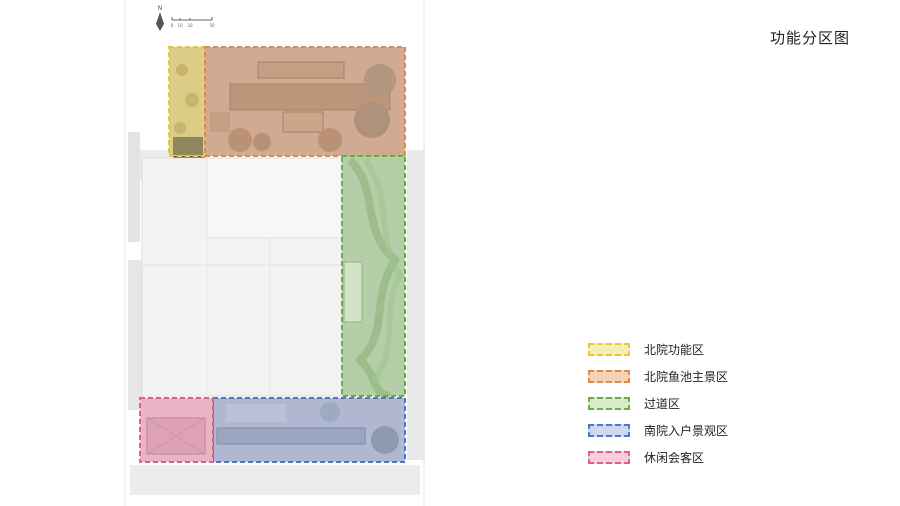 The image size is (900, 506). What do you see at coordinates (172, 25) in the screenshot?
I see `scale-label-0: 0` at bounding box center [172, 25].